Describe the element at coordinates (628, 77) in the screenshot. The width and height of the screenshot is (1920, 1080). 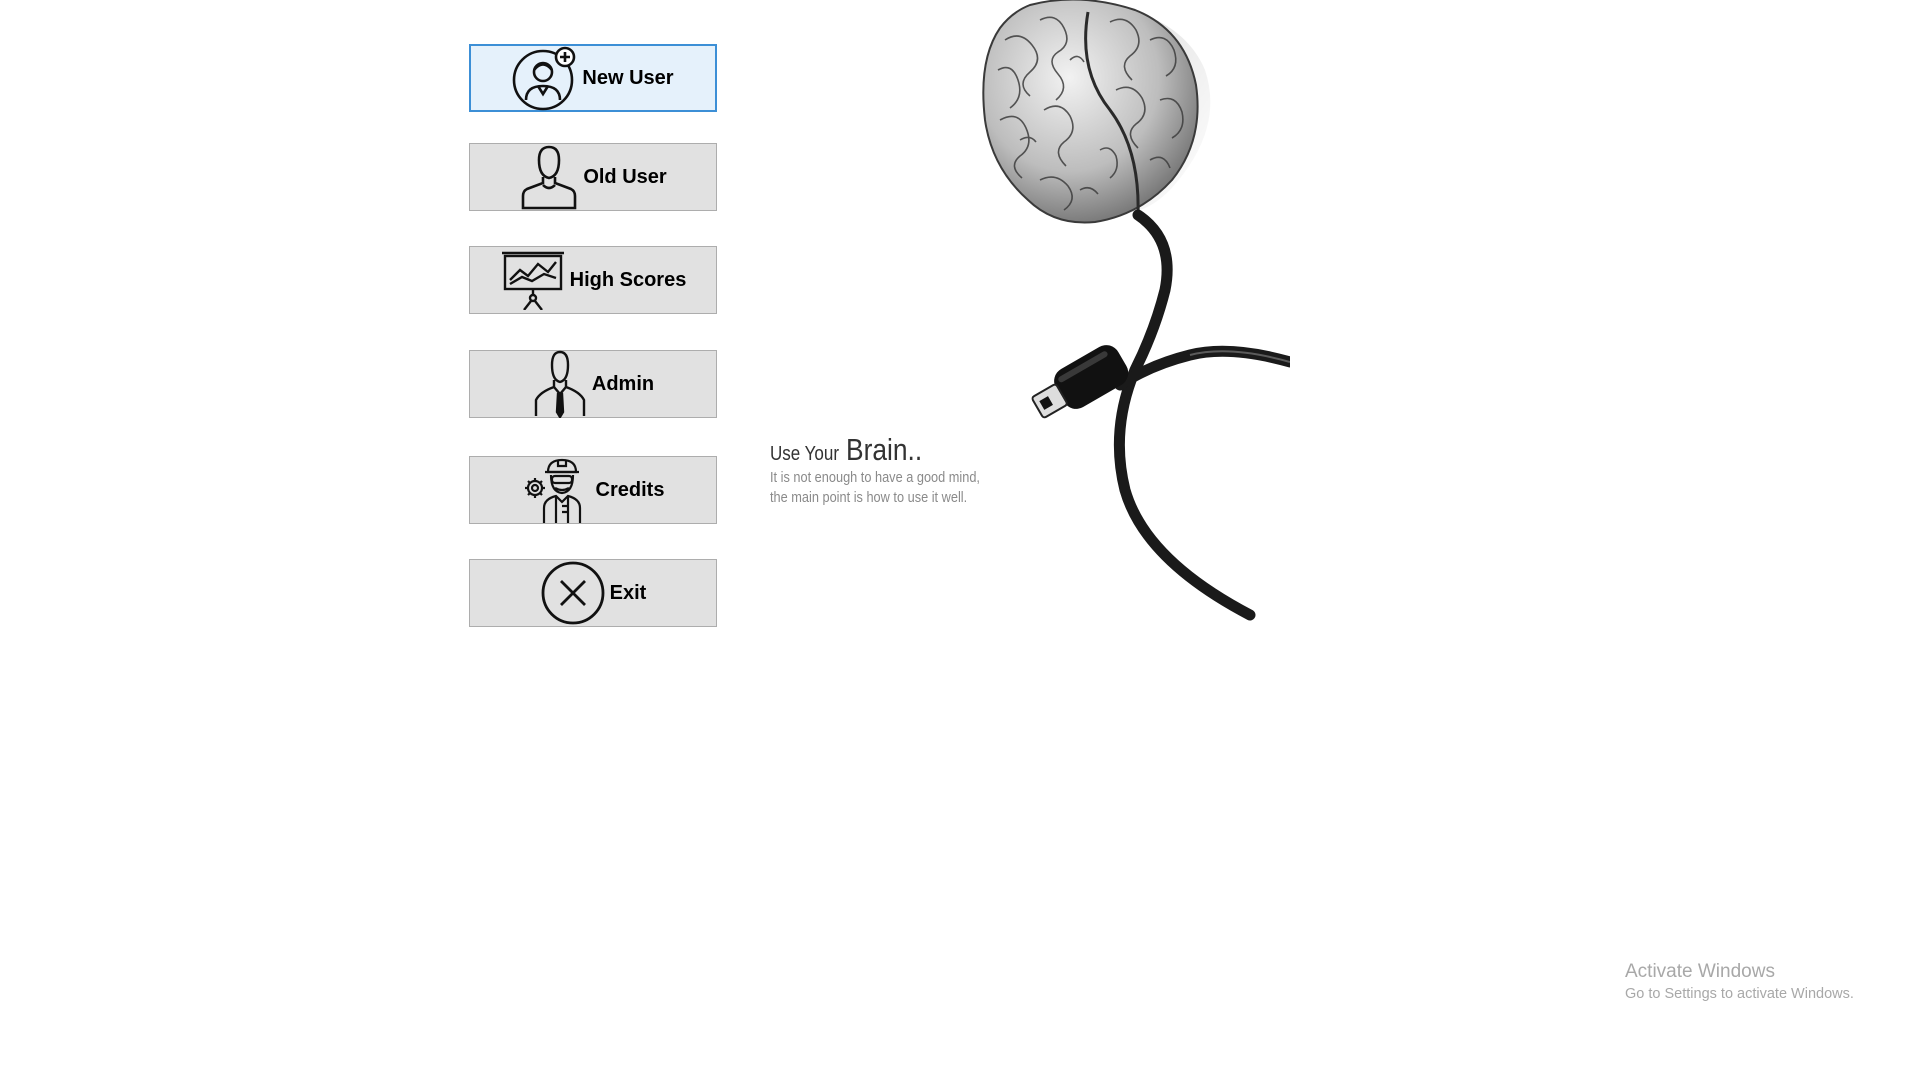
I see `new-user-label: New User` at that location.